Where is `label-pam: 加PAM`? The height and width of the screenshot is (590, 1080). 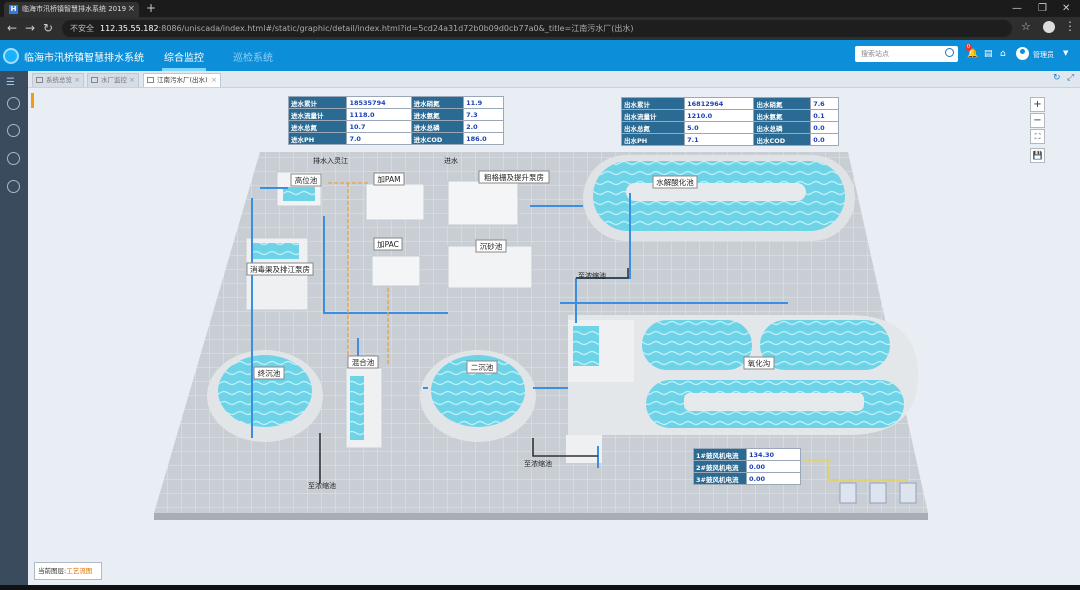 label-pam: 加PAM is located at coordinates (389, 179).